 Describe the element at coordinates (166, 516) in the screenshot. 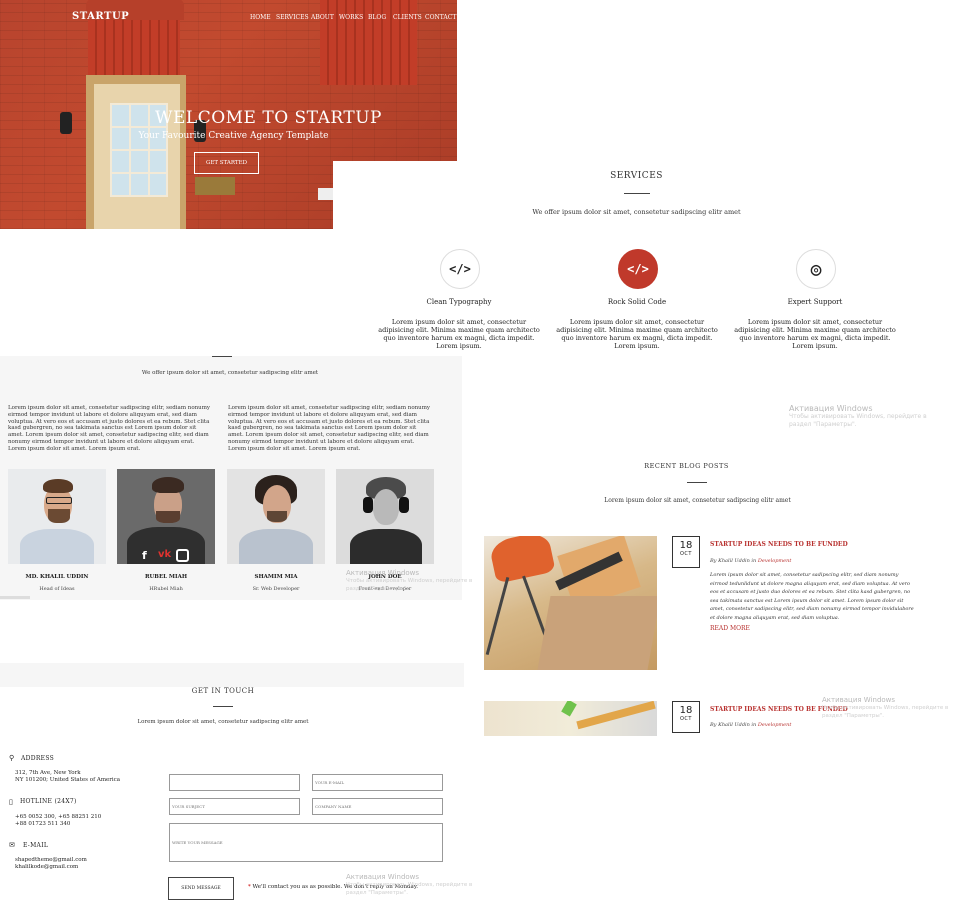

I see `team-photo: f vk` at that location.